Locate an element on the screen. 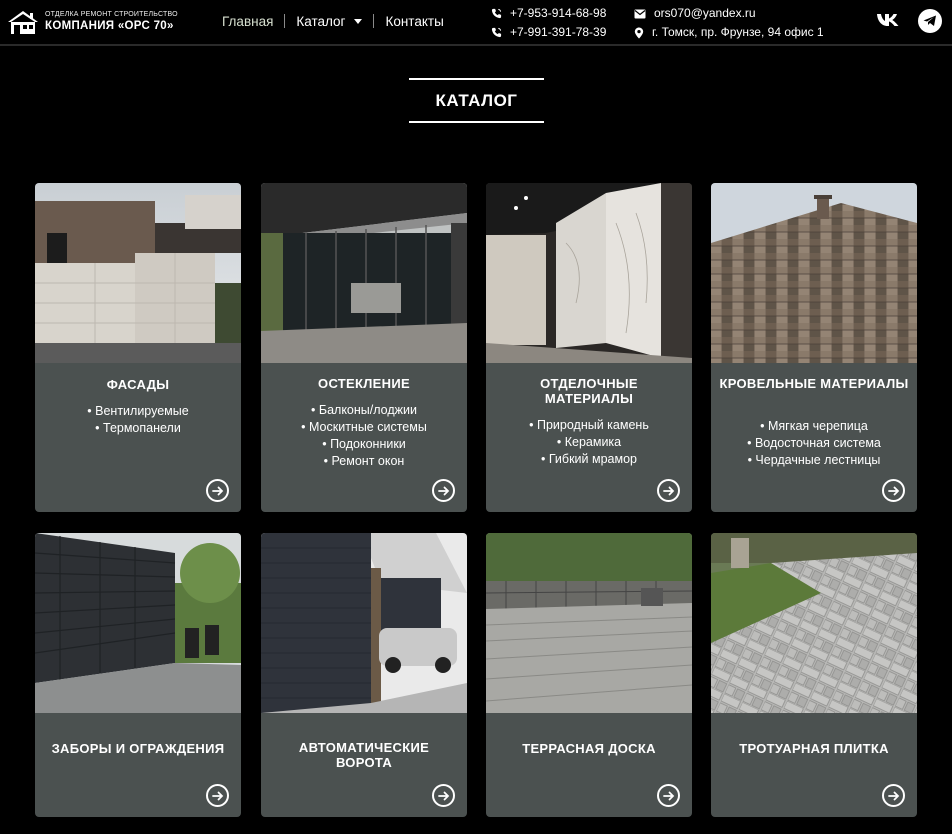  card-item-list: • Вентилируемые • Термопанели is located at coordinates (138, 420).